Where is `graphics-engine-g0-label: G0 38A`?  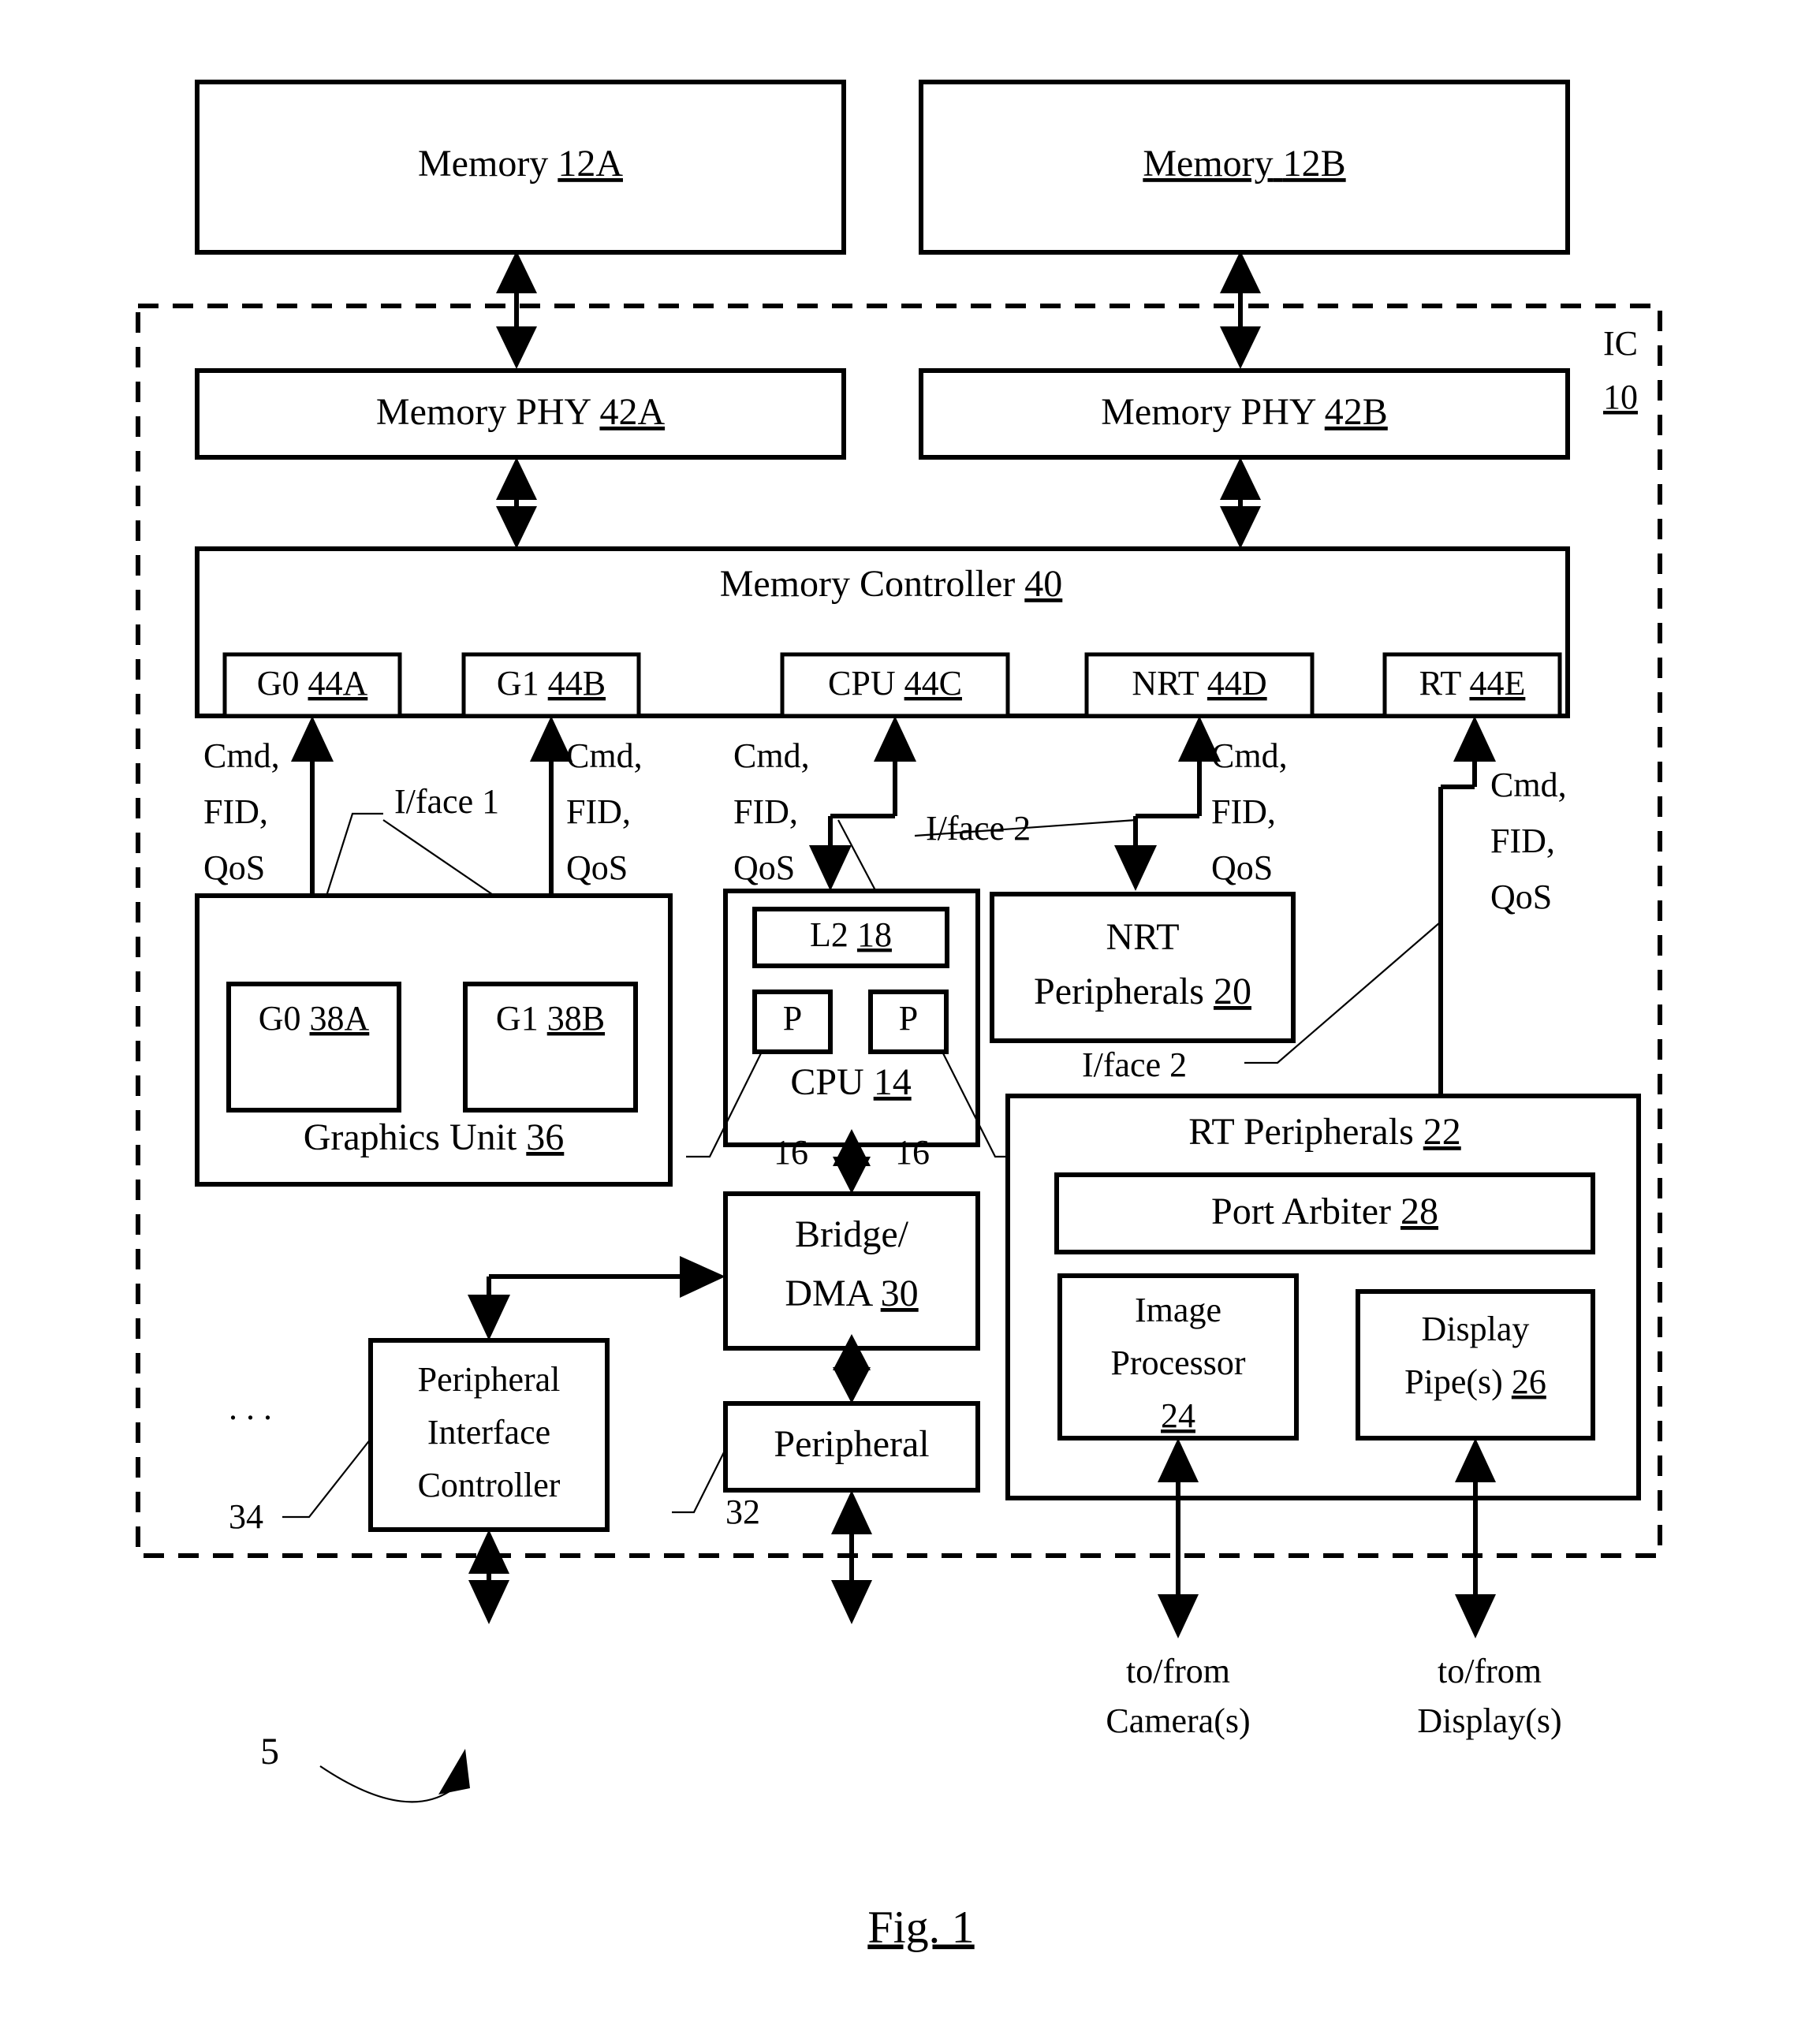
graphics-engine-g0-label: G0 38A is located at coordinates (314, 1019).